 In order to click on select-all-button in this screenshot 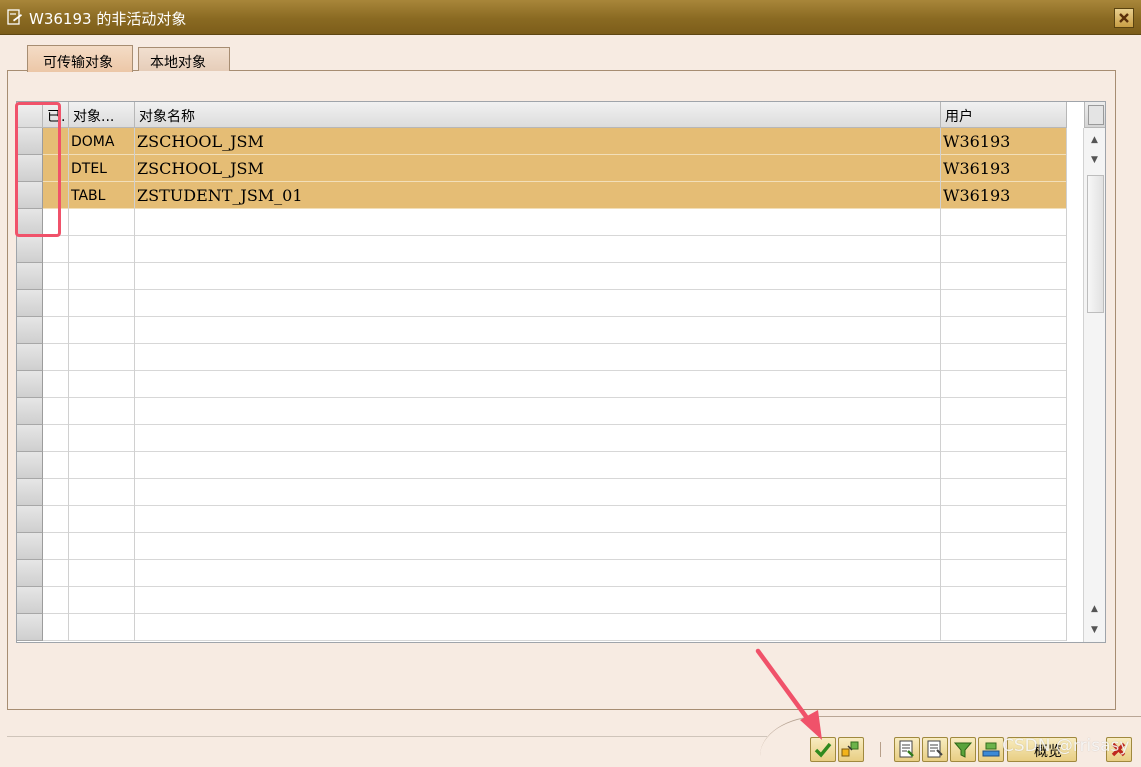, I will do `click(907, 749)`.